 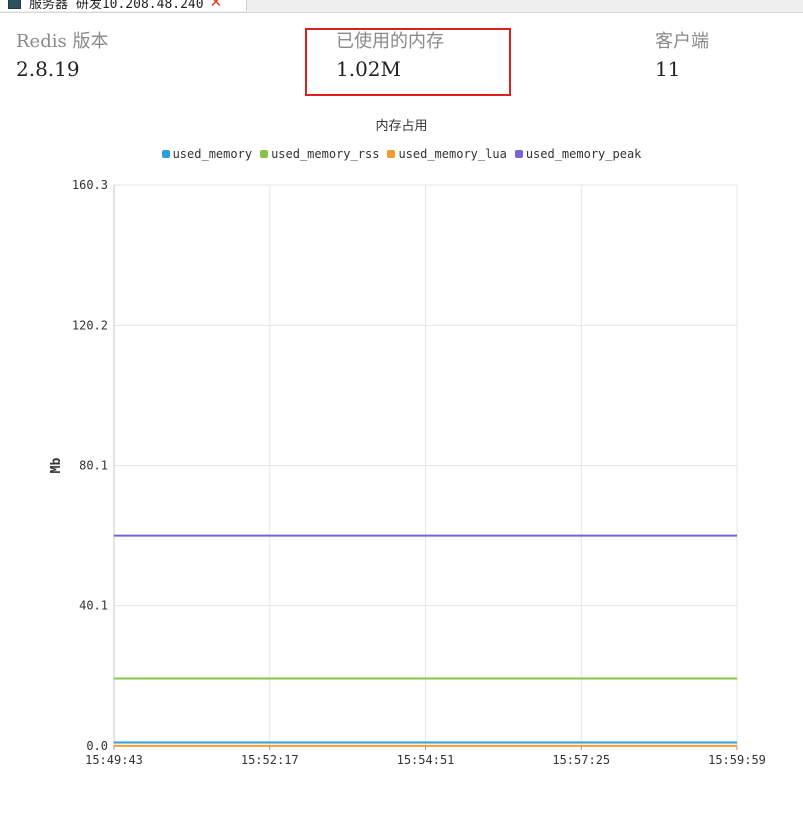 What do you see at coordinates (216, 5) in the screenshot?
I see `close-icon: ✕` at bounding box center [216, 5].